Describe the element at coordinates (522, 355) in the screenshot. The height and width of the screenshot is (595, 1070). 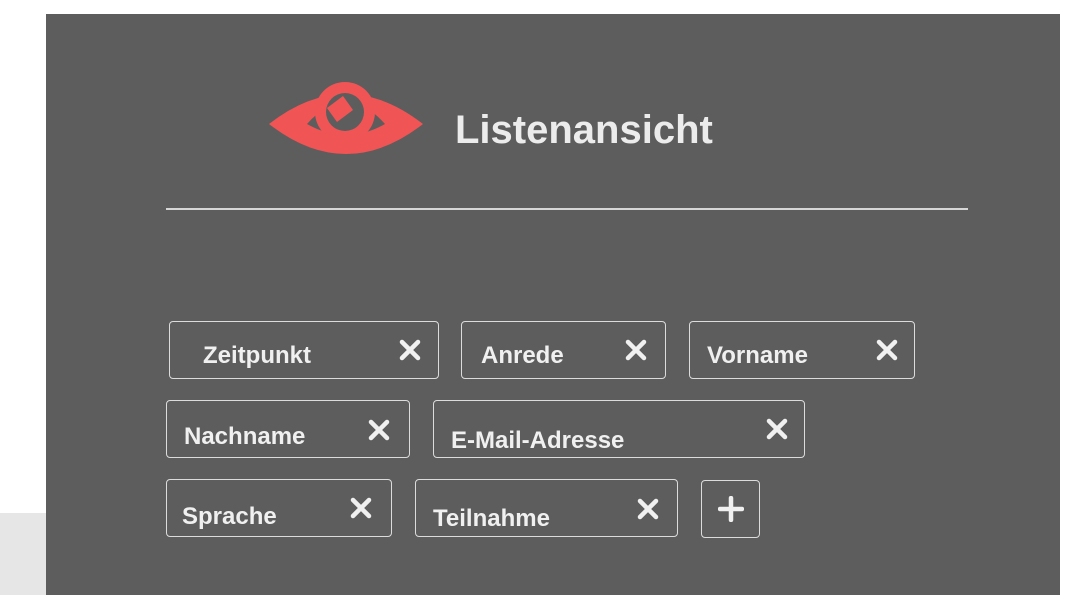
I see `chip-label: Anrede` at that location.